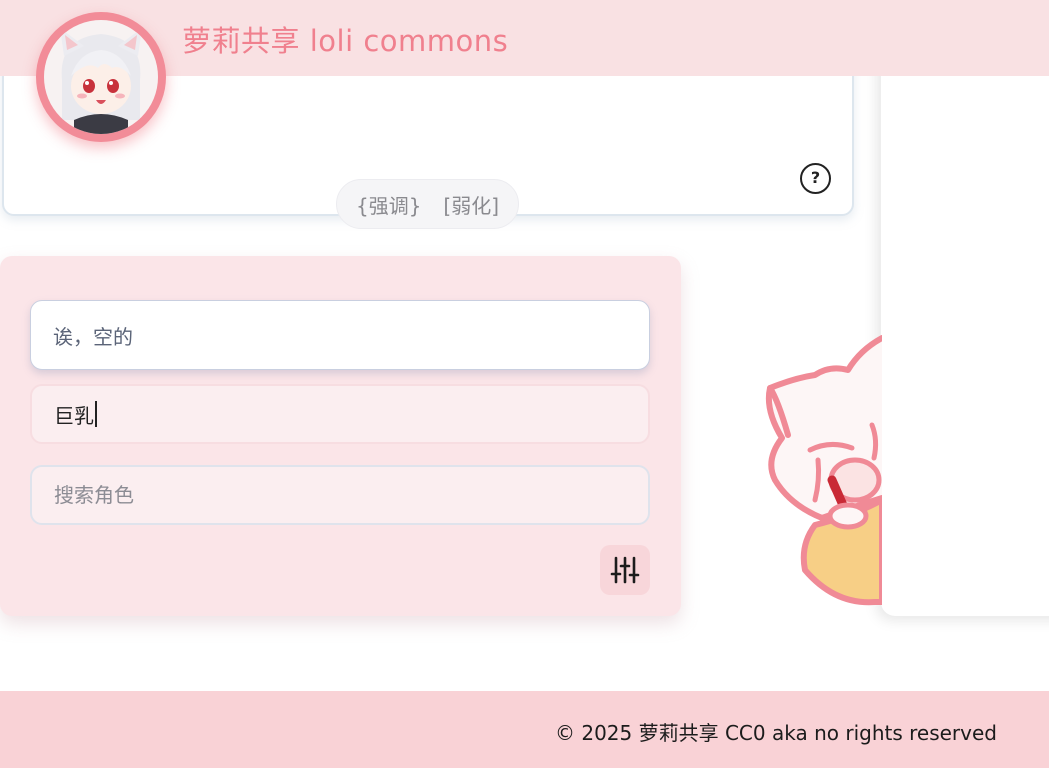  What do you see at coordinates (351, 495) in the screenshot?
I see `character-search-input` at bounding box center [351, 495].